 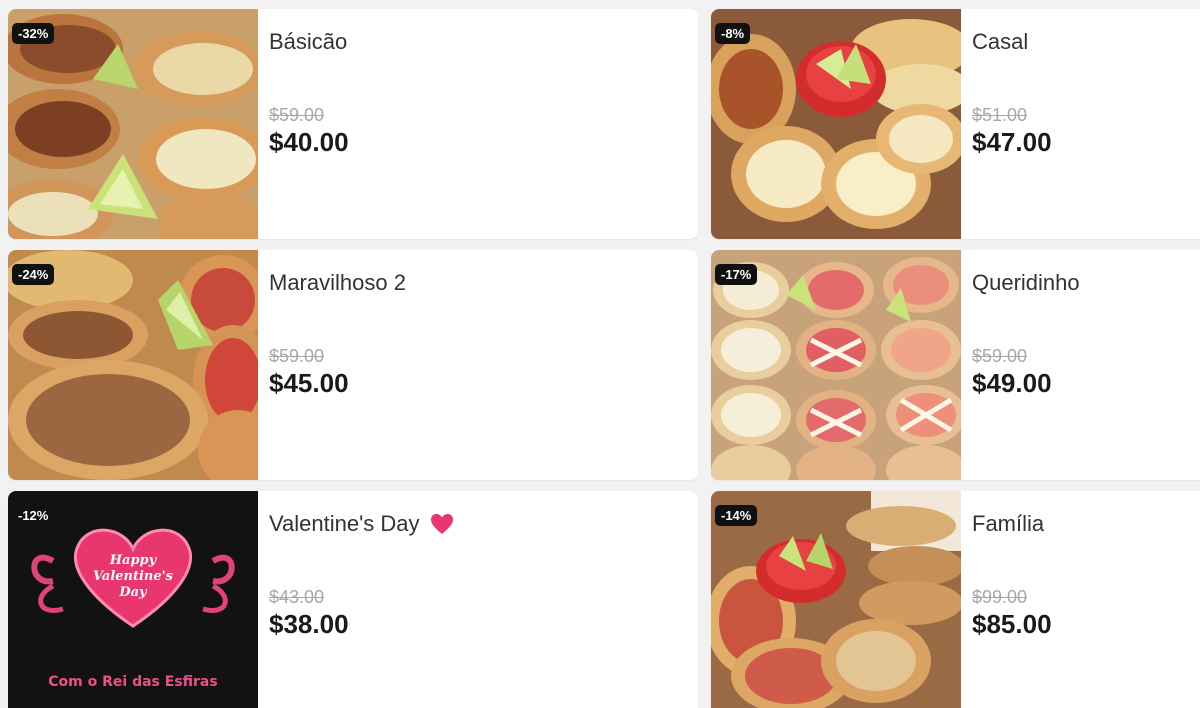 I want to click on product-name: Casal, so click(x=1000, y=41).